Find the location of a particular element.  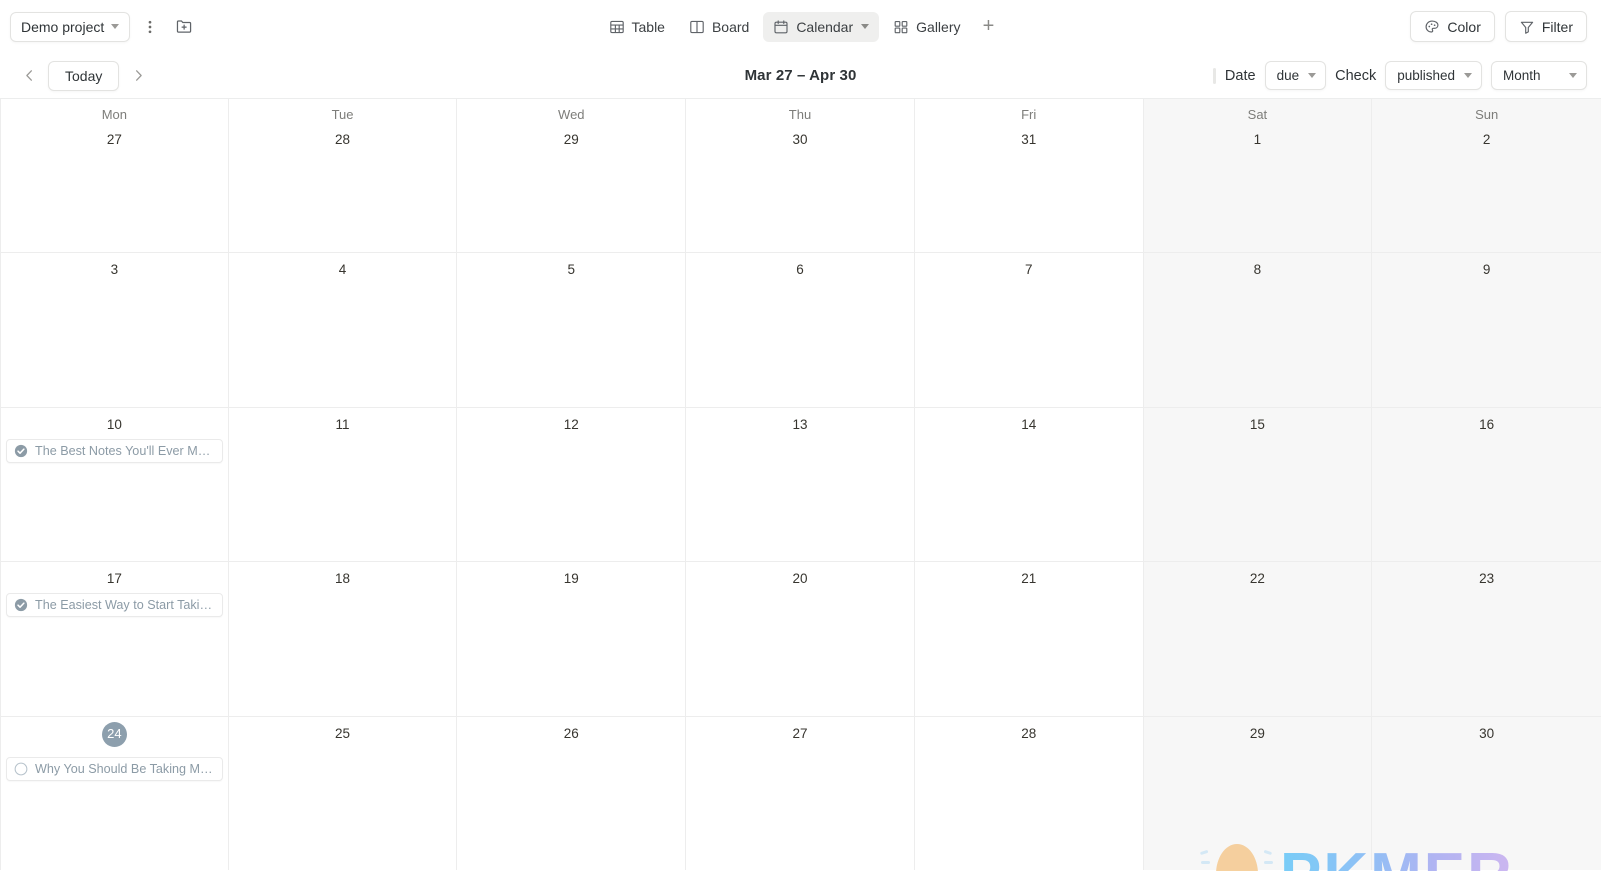

zoom-level-value: Month is located at coordinates (1522, 75).